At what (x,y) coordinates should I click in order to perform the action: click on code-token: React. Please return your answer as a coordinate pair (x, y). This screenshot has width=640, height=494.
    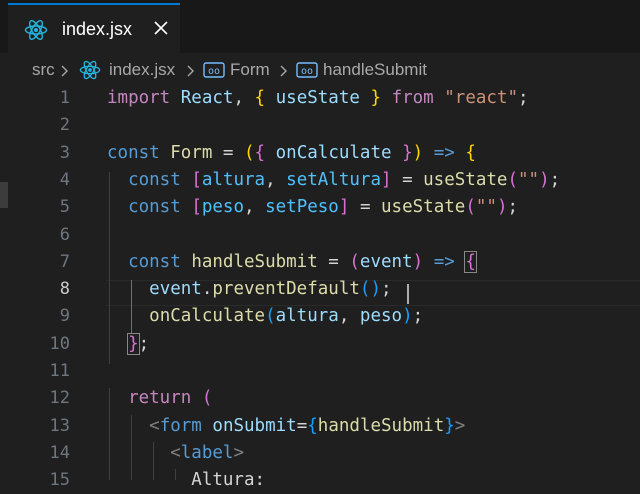
    Looking at the image, I should click on (207, 98).